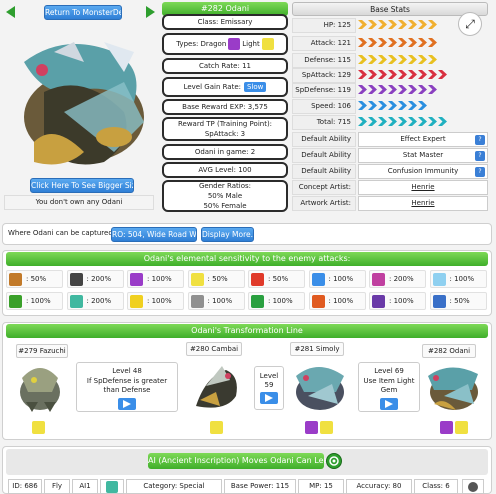 The width and height of the screenshot is (496, 494). I want to click on base-exp-text: Base Reward EXP: 3,575, so click(225, 107).